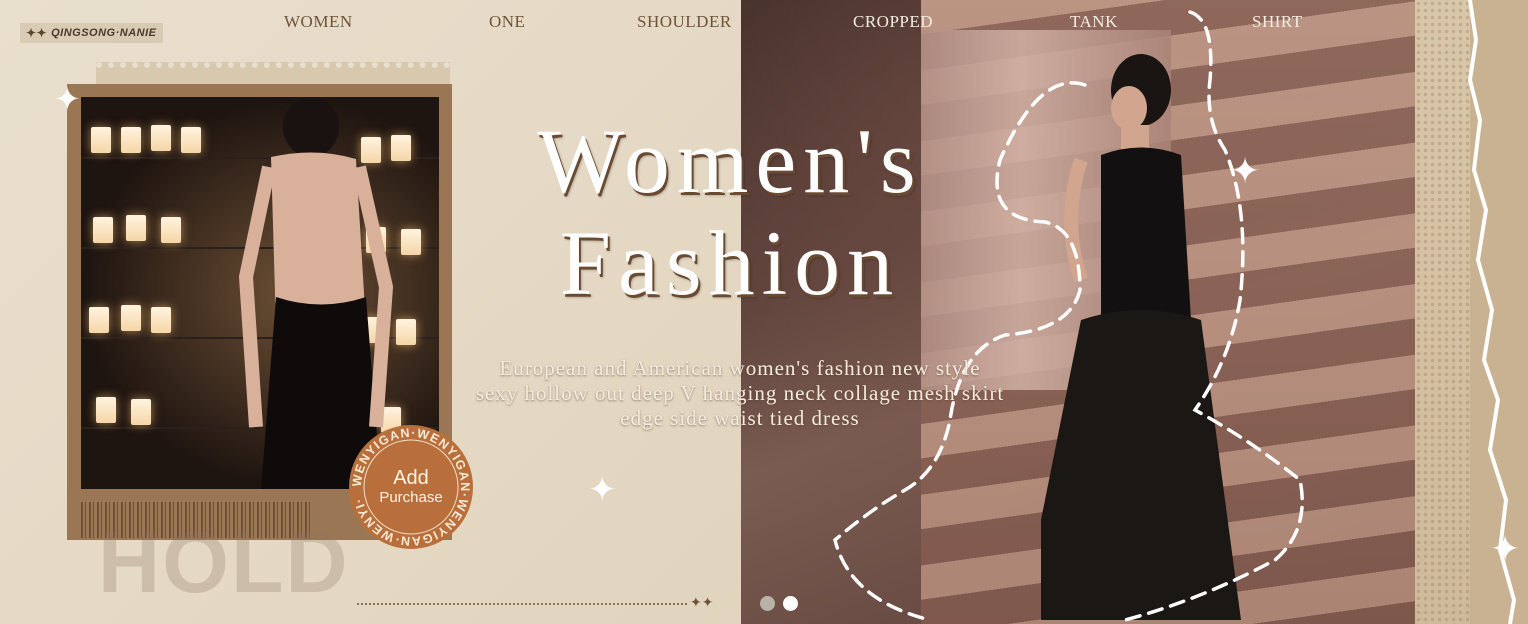  I want to click on four-point-star-icon: ✦✦, so click(702, 603).